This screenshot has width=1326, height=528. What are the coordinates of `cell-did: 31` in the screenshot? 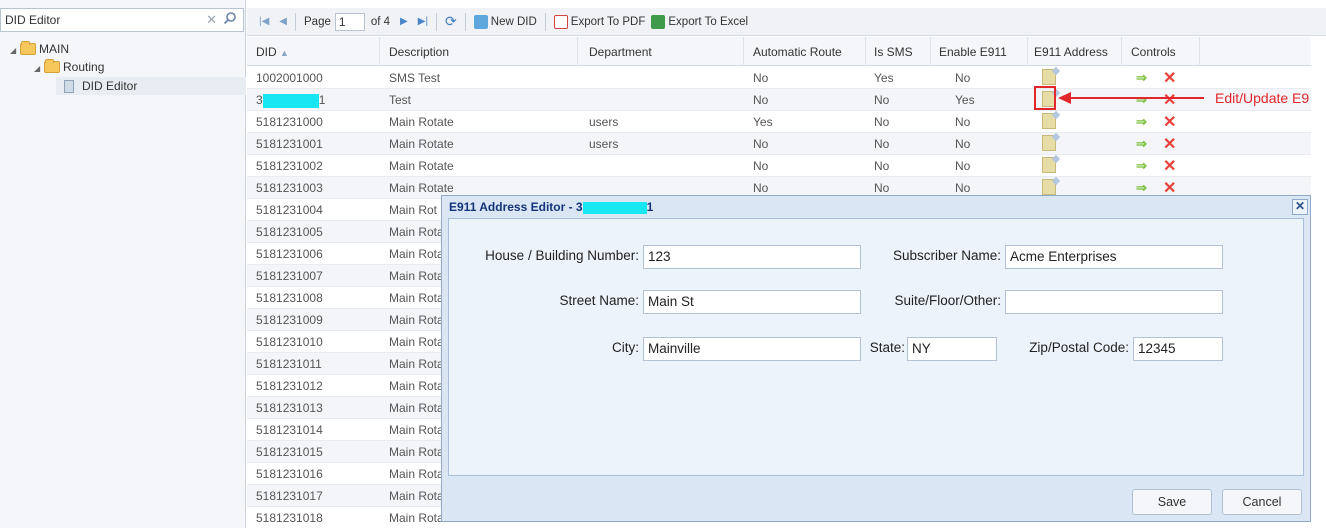 It's located at (291, 100).